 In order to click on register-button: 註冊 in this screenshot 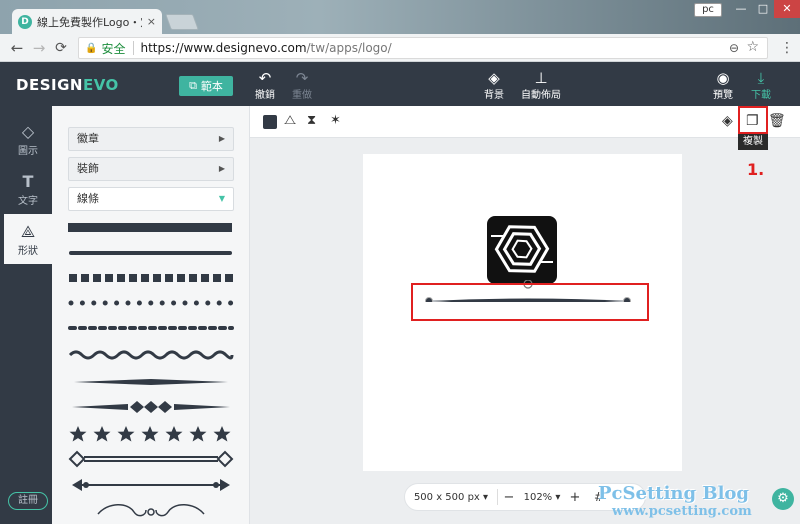, I will do `click(28, 501)`.